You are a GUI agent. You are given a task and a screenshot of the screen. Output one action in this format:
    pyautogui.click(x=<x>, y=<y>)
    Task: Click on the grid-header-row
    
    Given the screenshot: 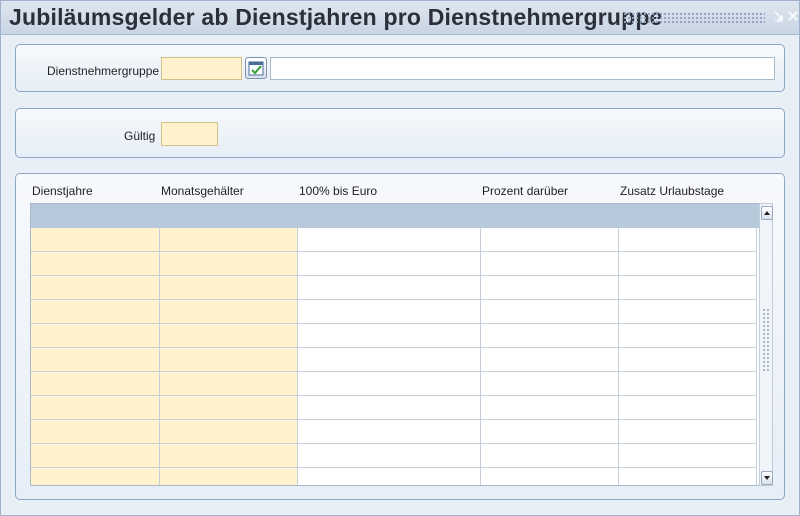 What is the action you would take?
    pyautogui.click(x=400, y=216)
    